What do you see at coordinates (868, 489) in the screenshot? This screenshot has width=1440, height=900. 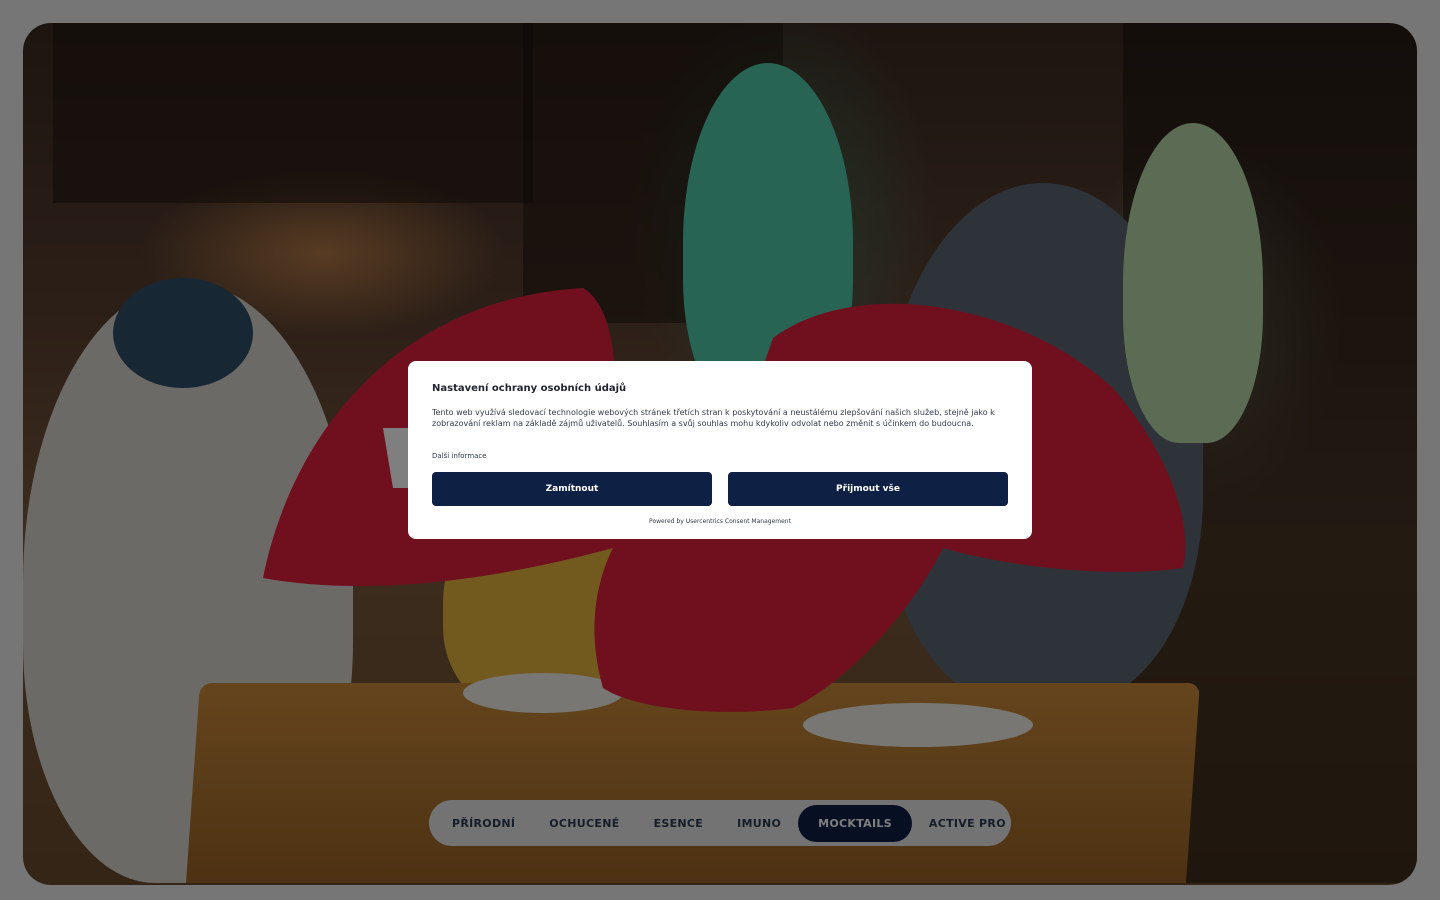 I see `accept-all-button: Přijmout vše` at bounding box center [868, 489].